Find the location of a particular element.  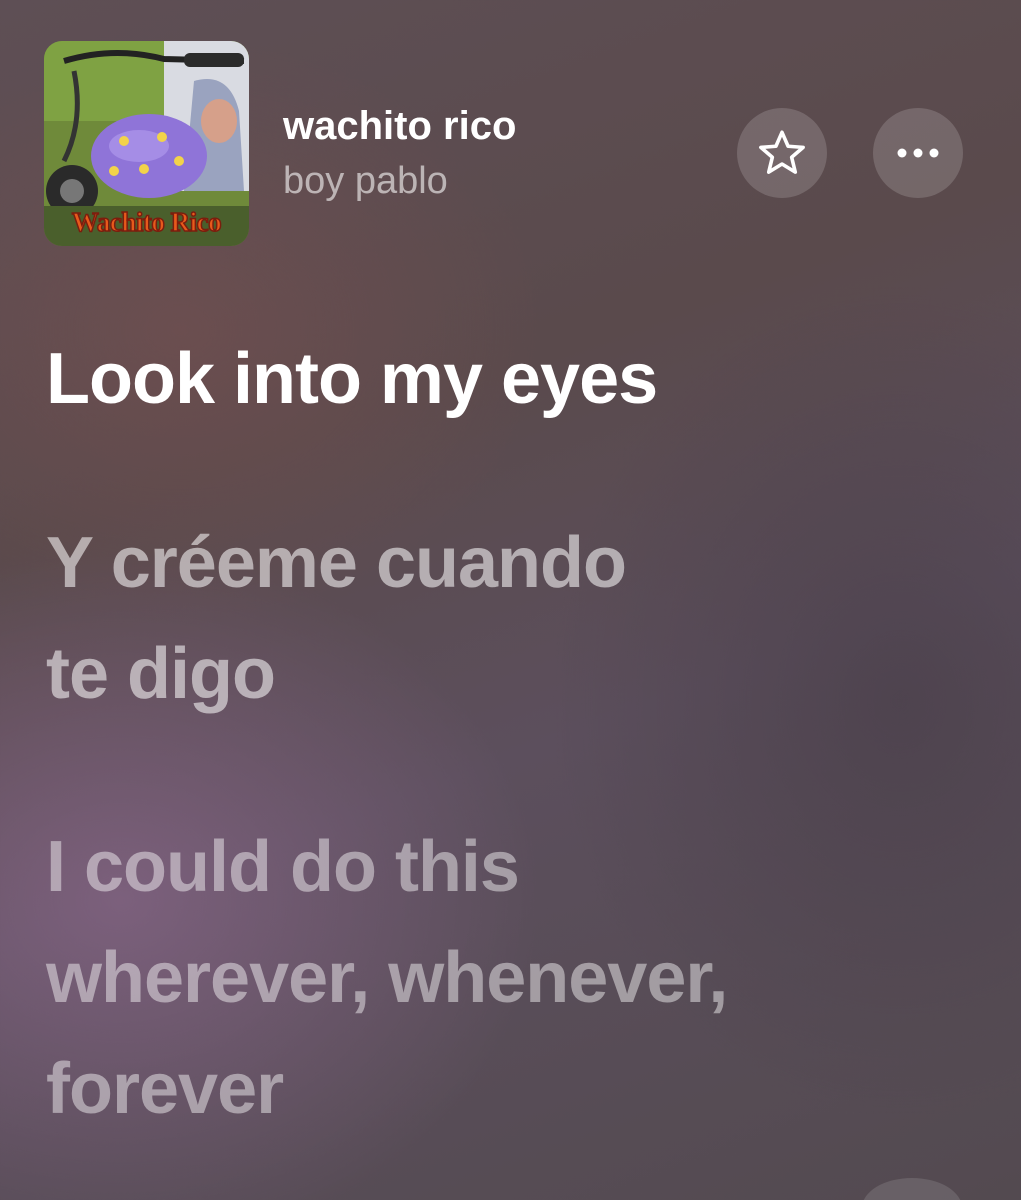

lyric-line: Look into my eyes is located at coordinates (352, 379).